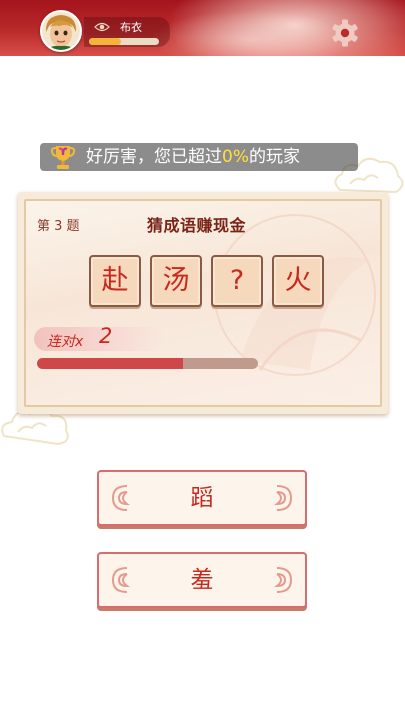 The height and width of the screenshot is (720, 405). I want to click on idiom-tile-blank: ?, so click(237, 281).